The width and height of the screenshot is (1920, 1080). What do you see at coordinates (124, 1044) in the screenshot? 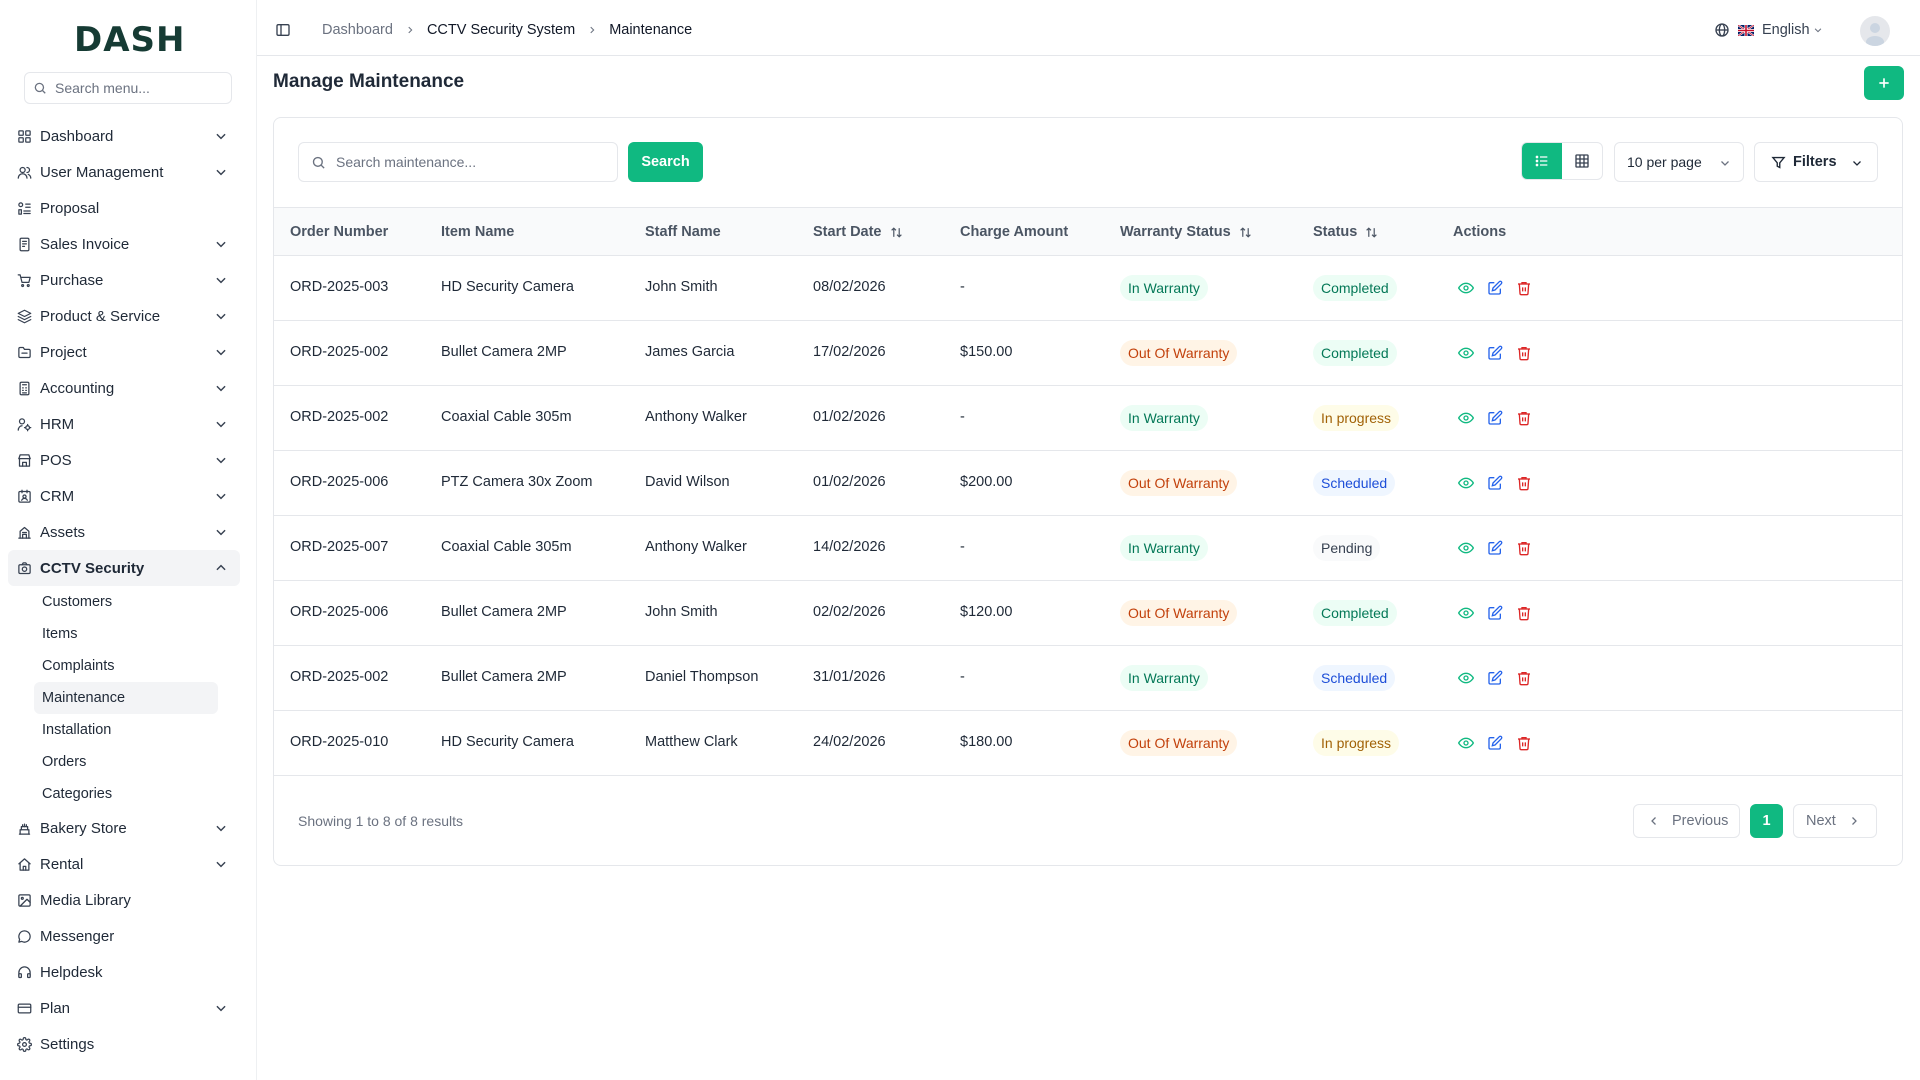
I see `sidebar-item-settings: Settings` at bounding box center [124, 1044].